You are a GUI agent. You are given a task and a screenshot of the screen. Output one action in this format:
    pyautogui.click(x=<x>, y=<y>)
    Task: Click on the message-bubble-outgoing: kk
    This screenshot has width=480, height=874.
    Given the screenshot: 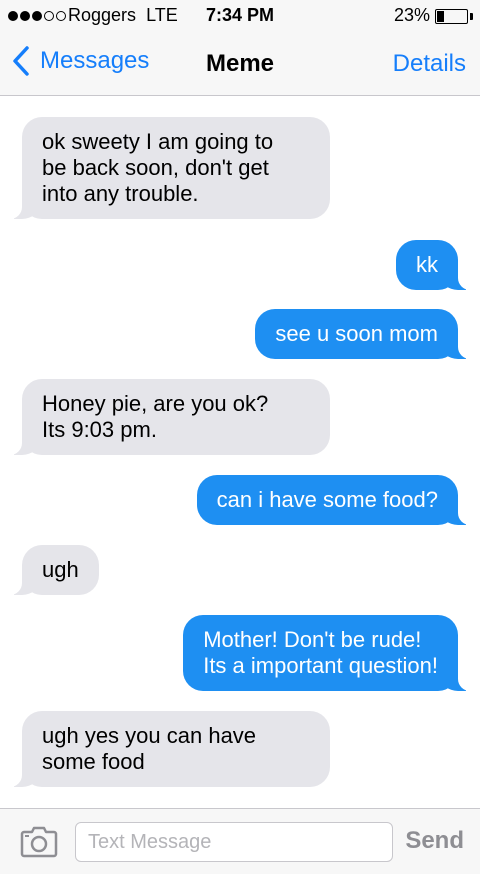 What is the action you would take?
    pyautogui.click(x=437, y=265)
    